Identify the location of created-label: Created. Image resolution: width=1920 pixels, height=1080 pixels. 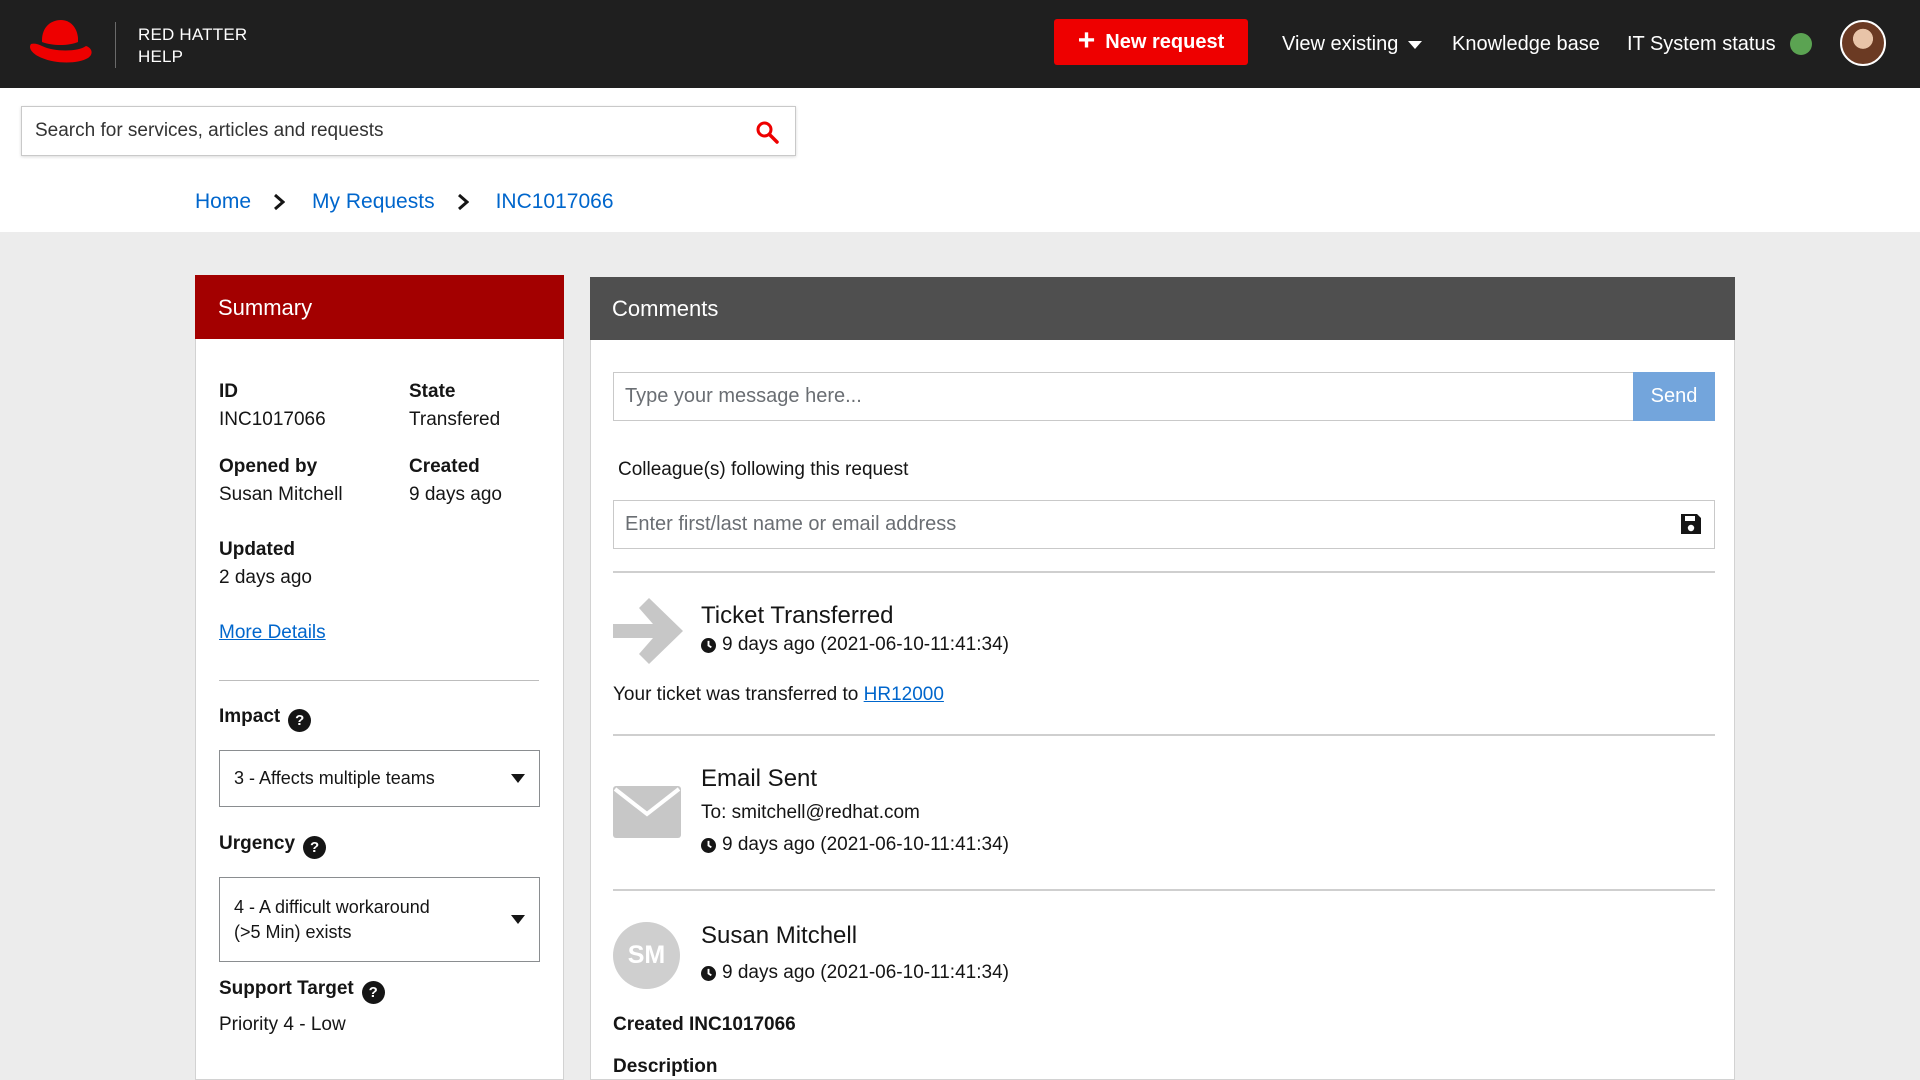
(444, 466).